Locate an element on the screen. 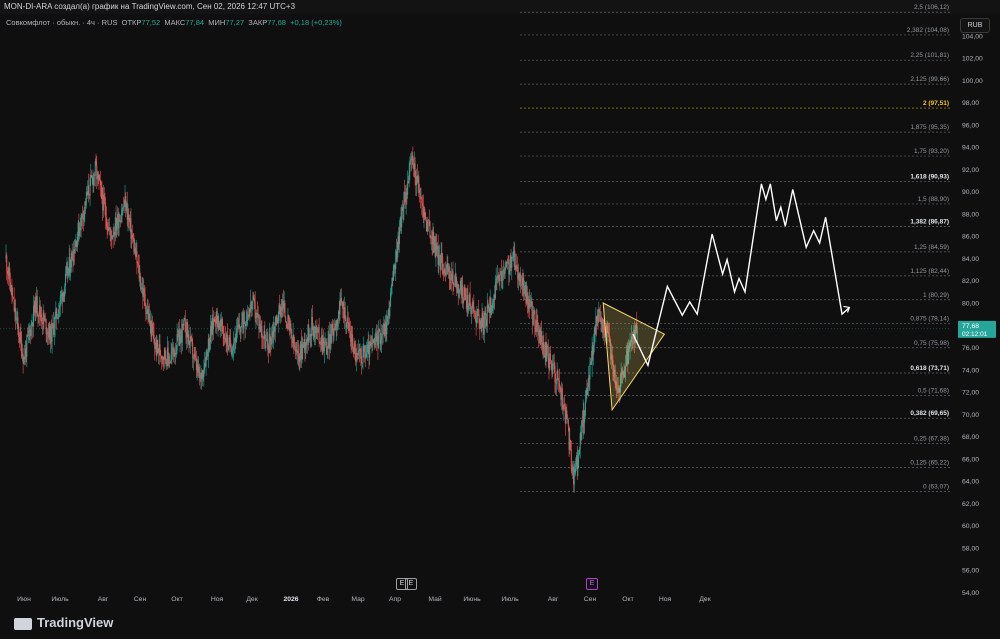 The height and width of the screenshot is (639, 1000). y-axis-tick-label: 70,00 is located at coordinates (970, 415).